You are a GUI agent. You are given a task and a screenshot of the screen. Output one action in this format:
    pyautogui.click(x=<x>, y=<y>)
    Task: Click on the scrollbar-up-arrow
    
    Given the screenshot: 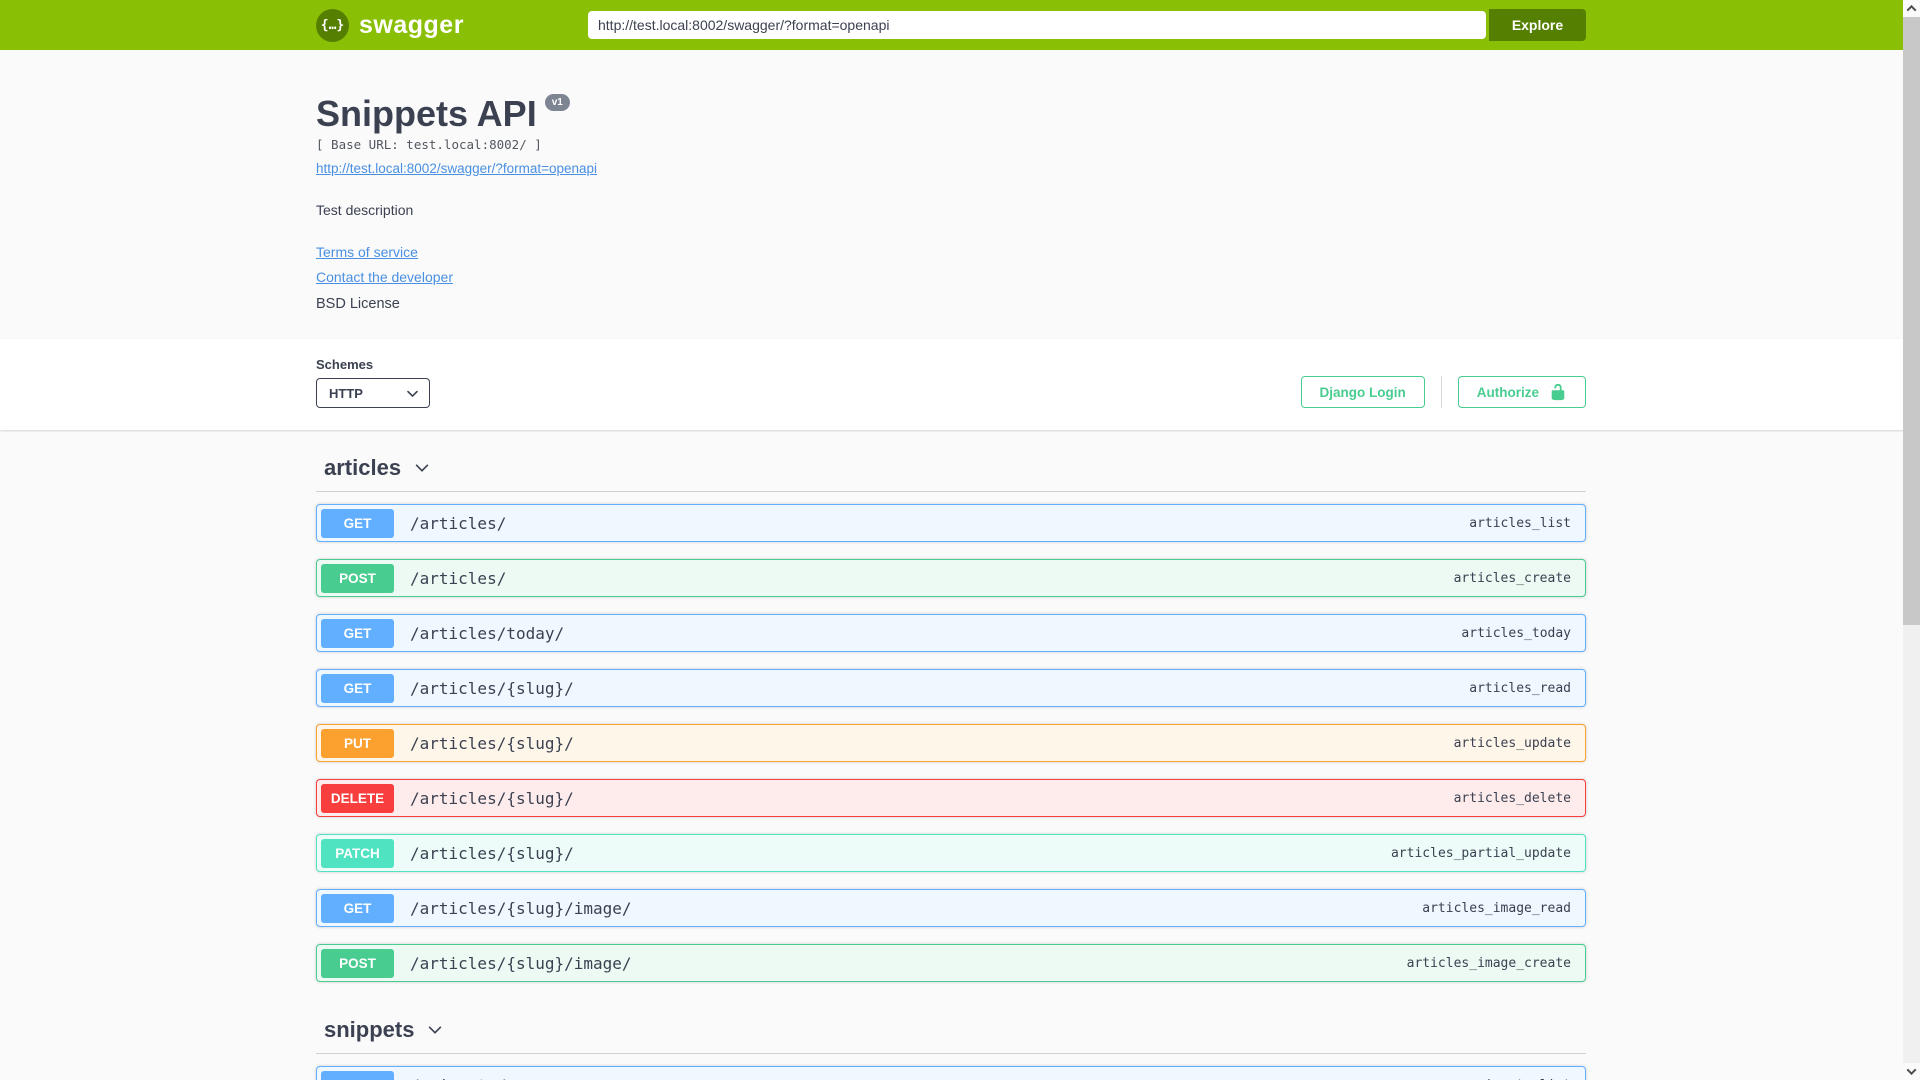 What is the action you would take?
    pyautogui.click(x=1911, y=8)
    